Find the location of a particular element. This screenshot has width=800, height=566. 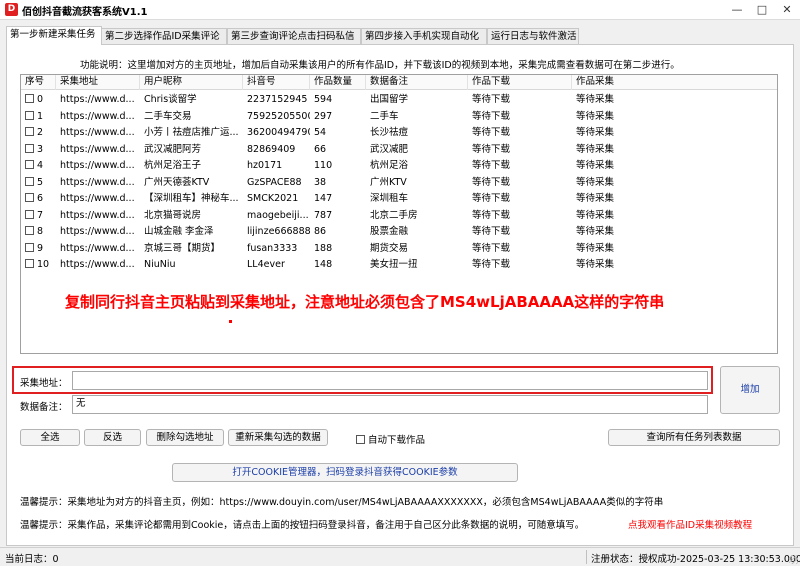

col-header-address: 采集地址 is located at coordinates (98, 82).